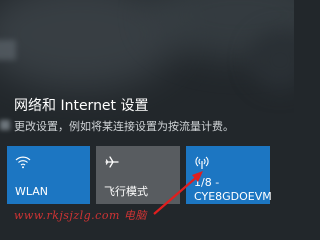 This screenshot has height=240, width=320. What do you see at coordinates (138, 175) in the screenshot?
I see `airplane-mode-tile: 飞行模式` at bounding box center [138, 175].